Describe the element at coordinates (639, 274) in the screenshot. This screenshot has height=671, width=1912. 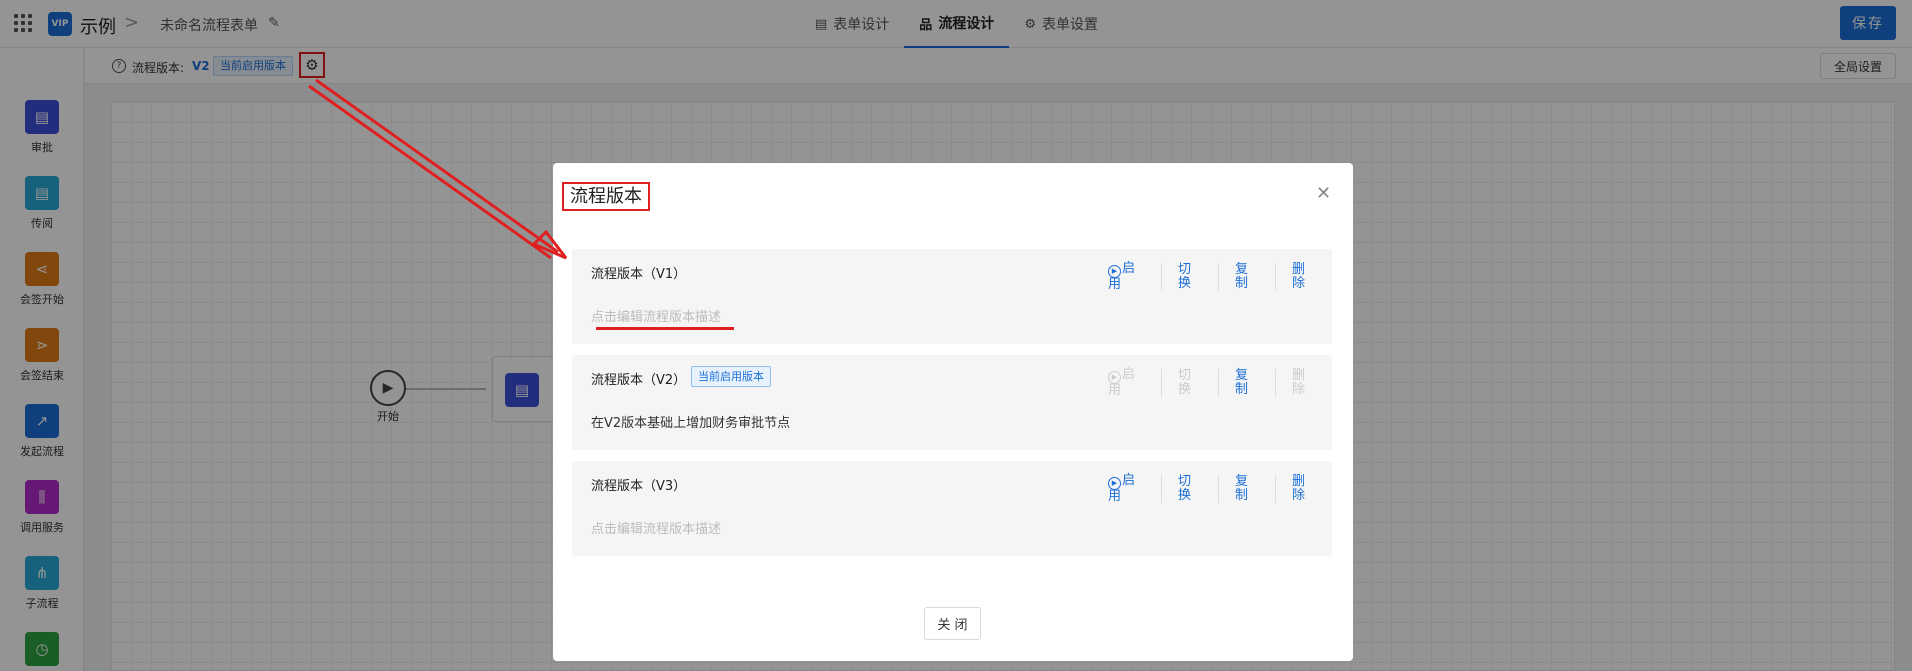
I see `version-name: 流程版本（V1）` at that location.